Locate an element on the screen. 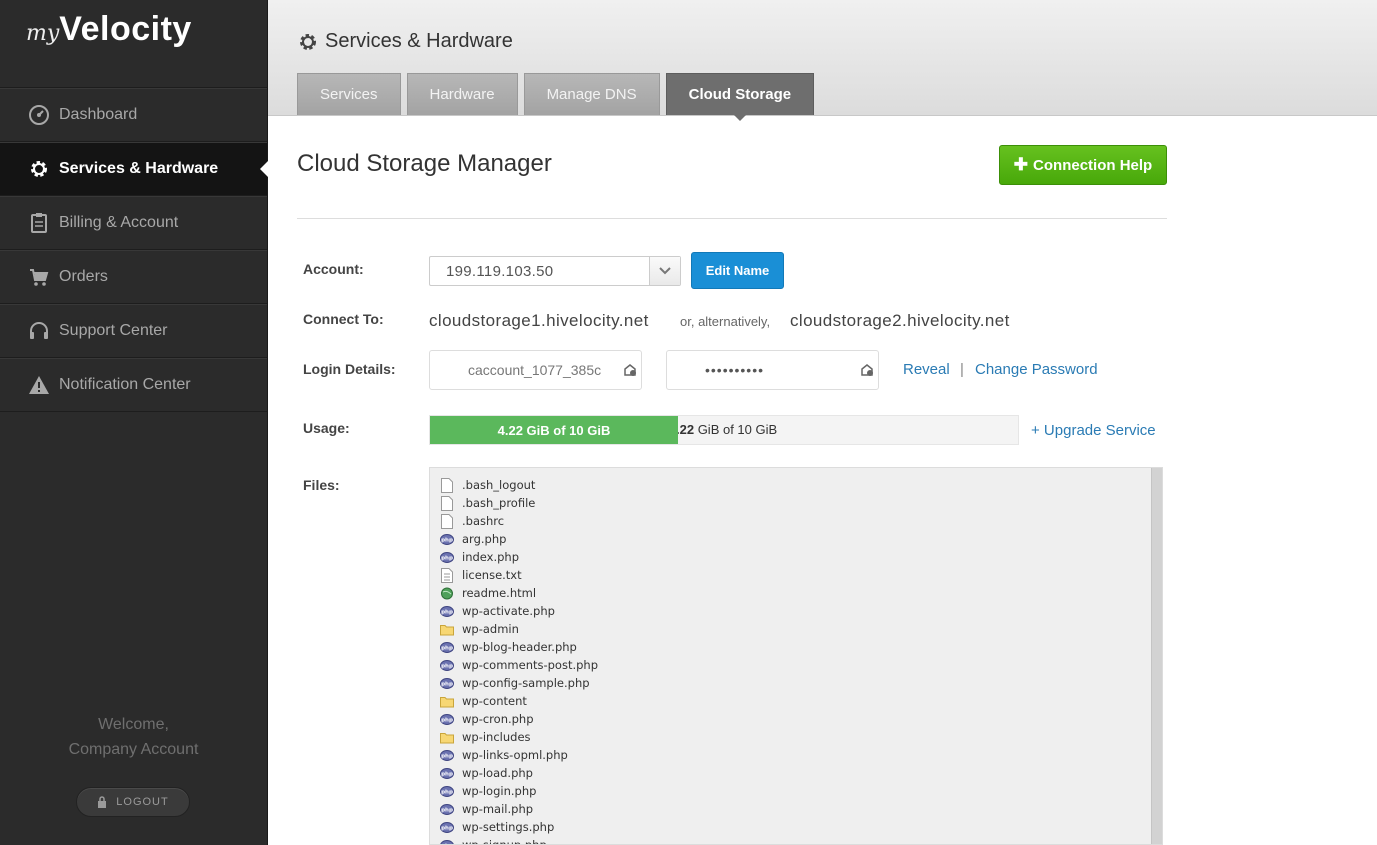 This screenshot has height=845, width=1377. header-title-text: Services & Hardware is located at coordinates (419, 41).